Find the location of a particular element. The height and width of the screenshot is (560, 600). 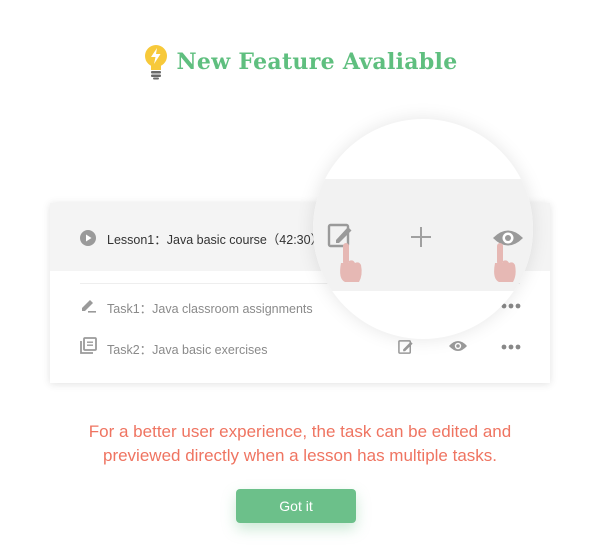

dialog-header: New Feature Avaliable is located at coordinates (300, 62).